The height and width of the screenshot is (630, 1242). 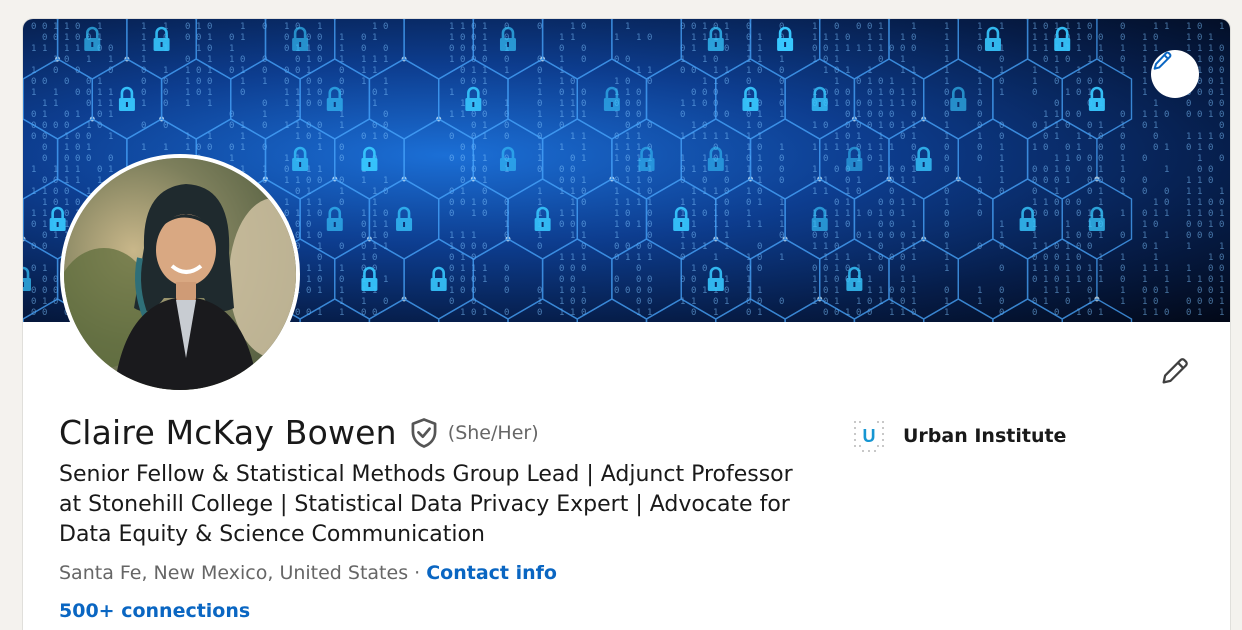 What do you see at coordinates (491, 573) in the screenshot?
I see `contact-info-link: Contact info` at bounding box center [491, 573].